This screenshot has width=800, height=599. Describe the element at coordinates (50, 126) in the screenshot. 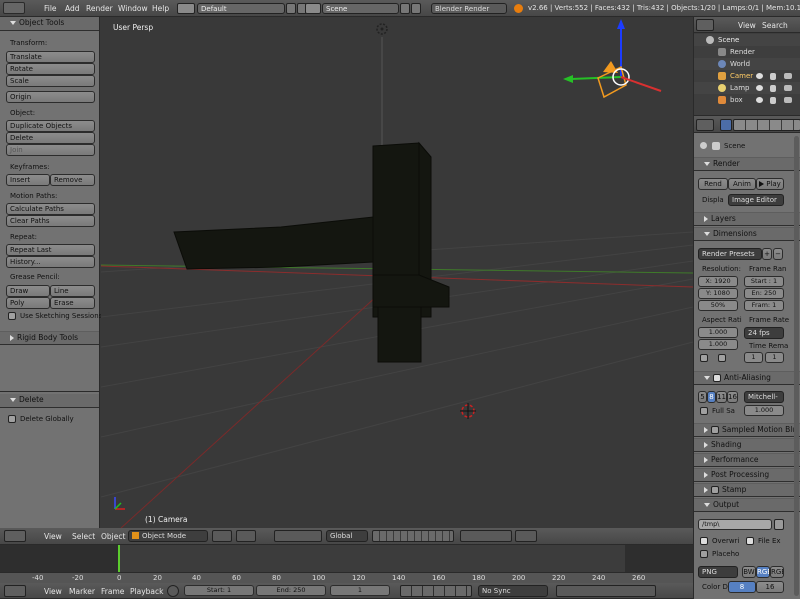

I see `duplicate-objects-button: Duplicate Objects` at that location.